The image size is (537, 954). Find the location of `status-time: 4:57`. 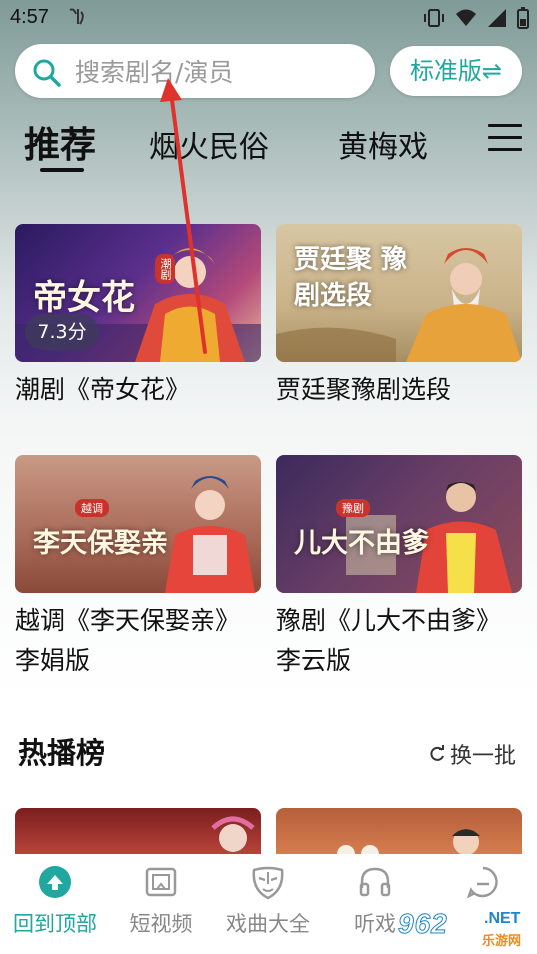

status-time: 4:57 is located at coordinates (29, 17).